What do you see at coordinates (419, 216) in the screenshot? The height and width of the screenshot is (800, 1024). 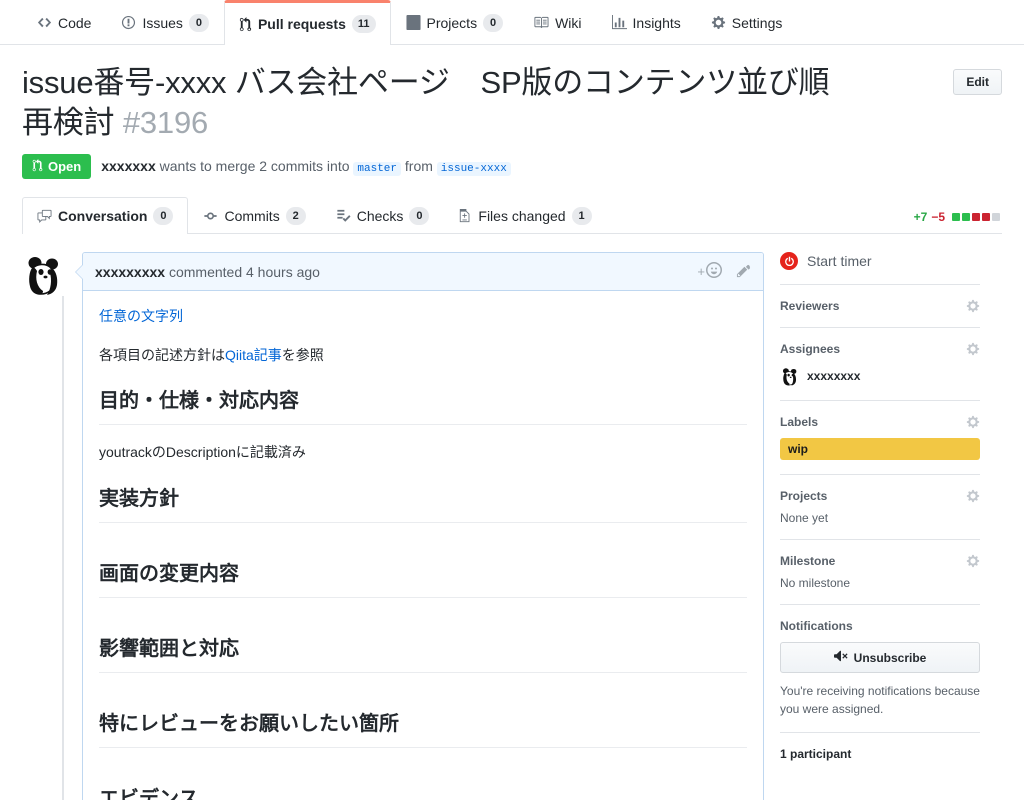 I see `tab-counter: 0` at bounding box center [419, 216].